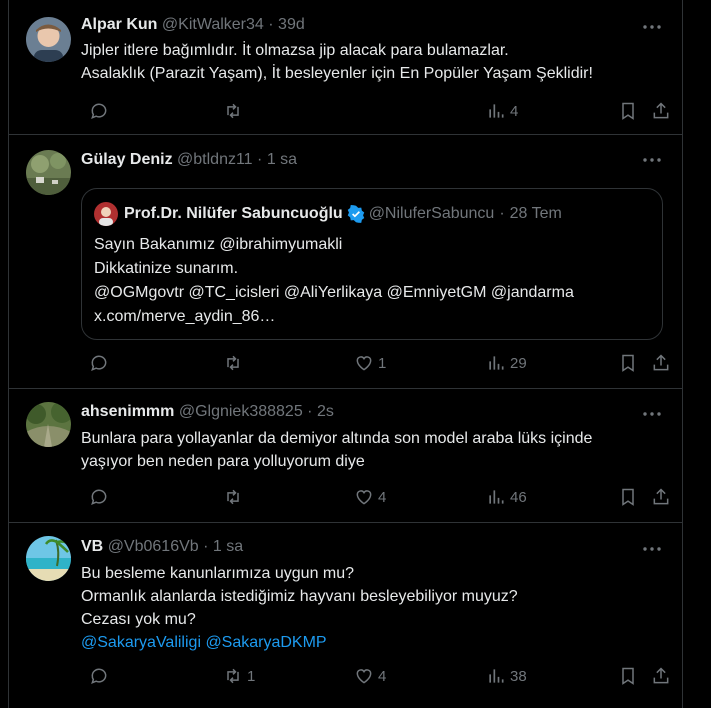 This screenshot has height=708, width=711. What do you see at coordinates (106, 214) in the screenshot?
I see `quoted-avatar` at bounding box center [106, 214].